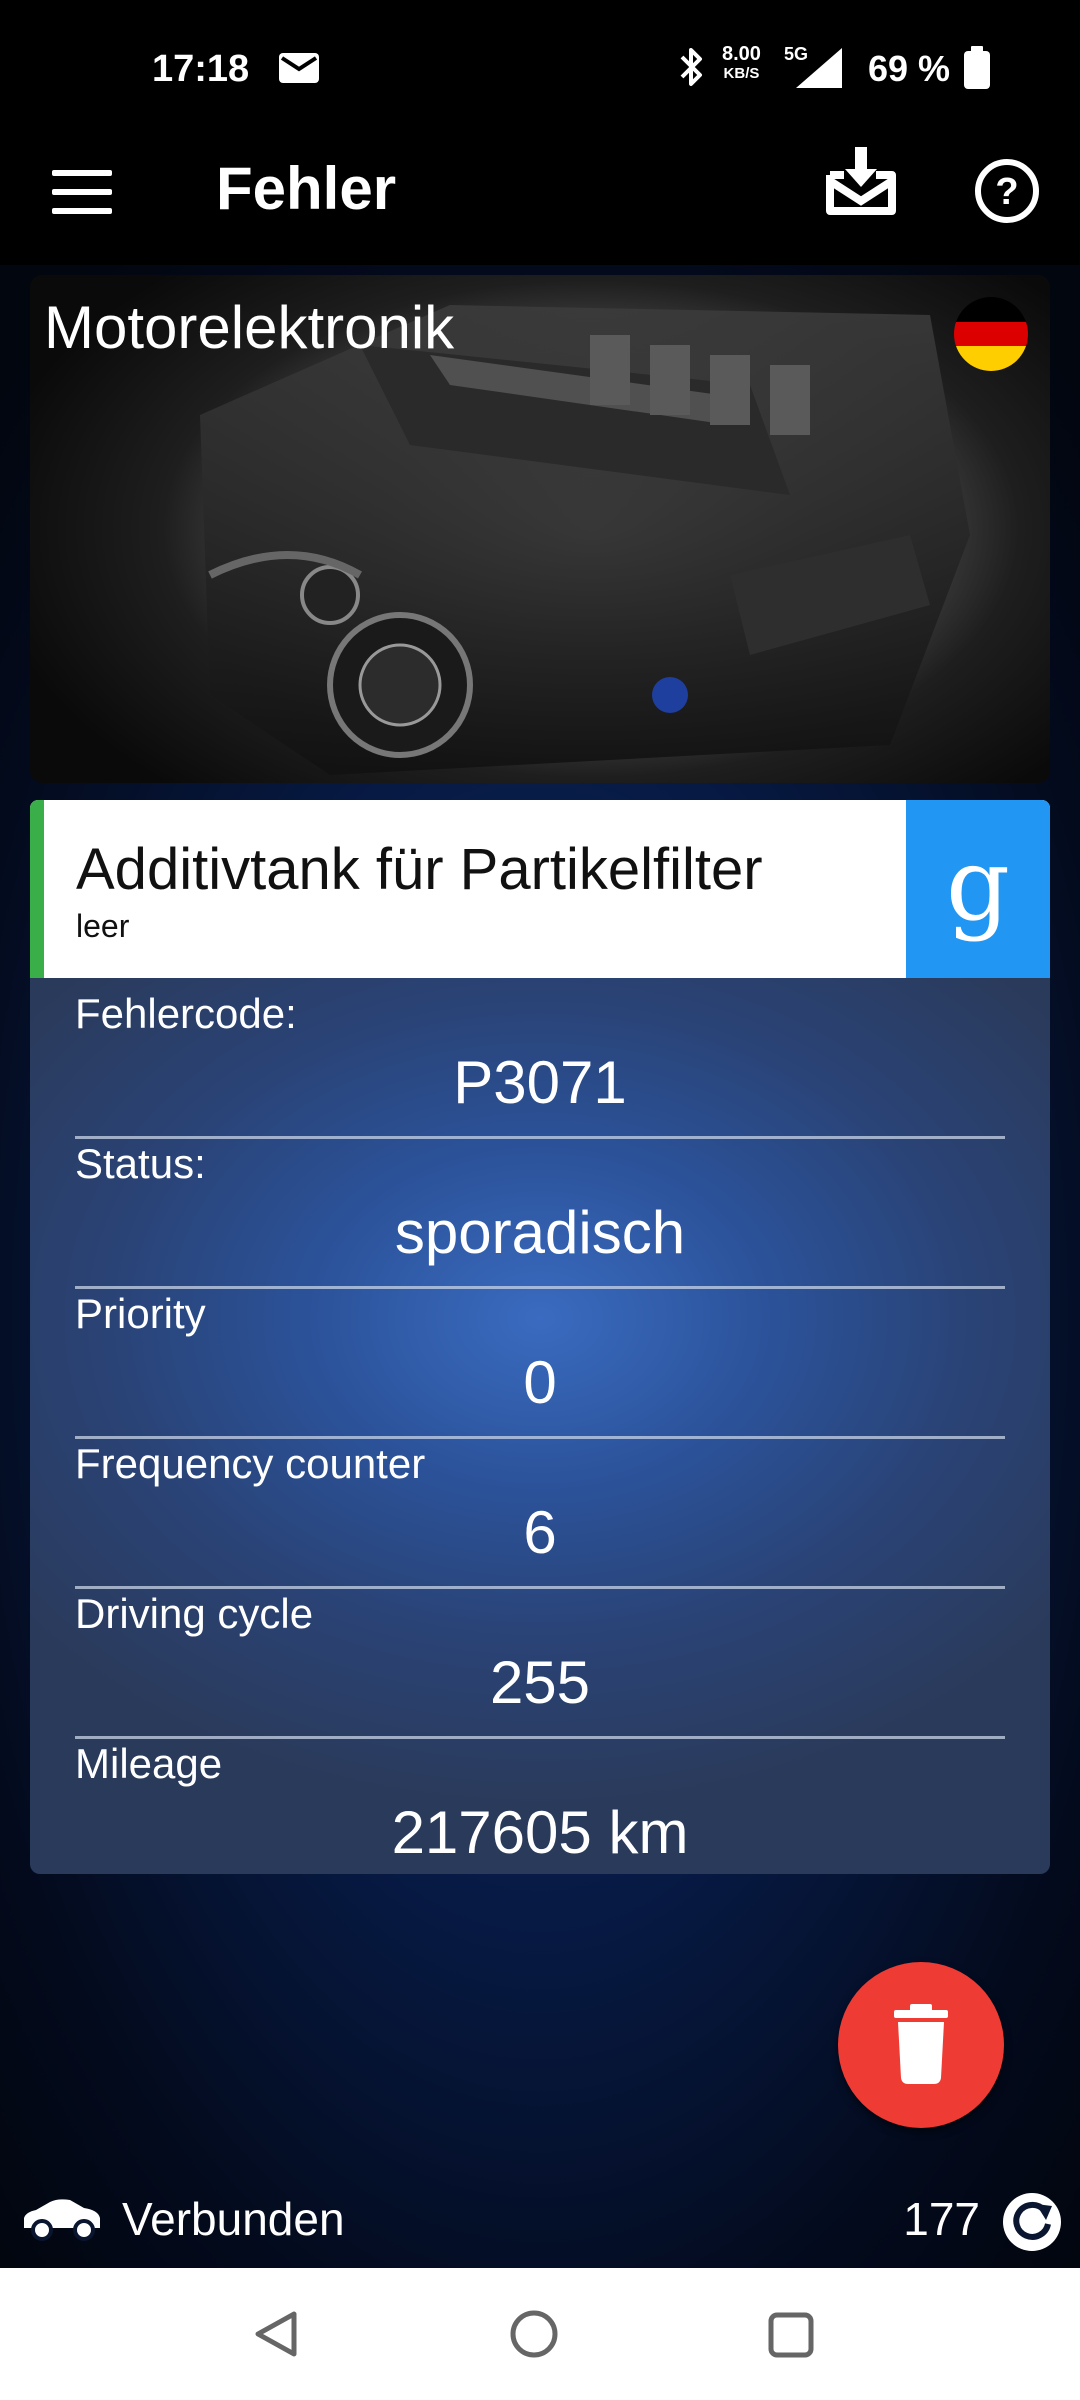 Image resolution: width=1080 pixels, height=2400 pixels. Describe the element at coordinates (741, 62) in the screenshot. I see `status-network-speed: 8.00 KB/S` at that location.